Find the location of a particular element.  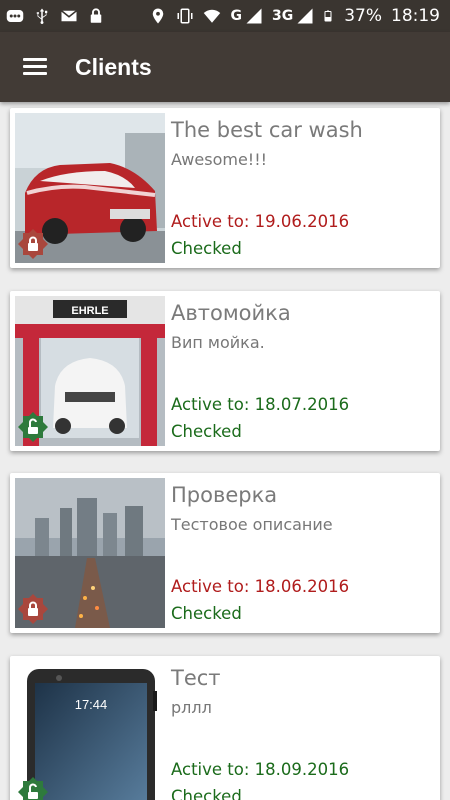

more-icon is located at coordinates (15, 16).